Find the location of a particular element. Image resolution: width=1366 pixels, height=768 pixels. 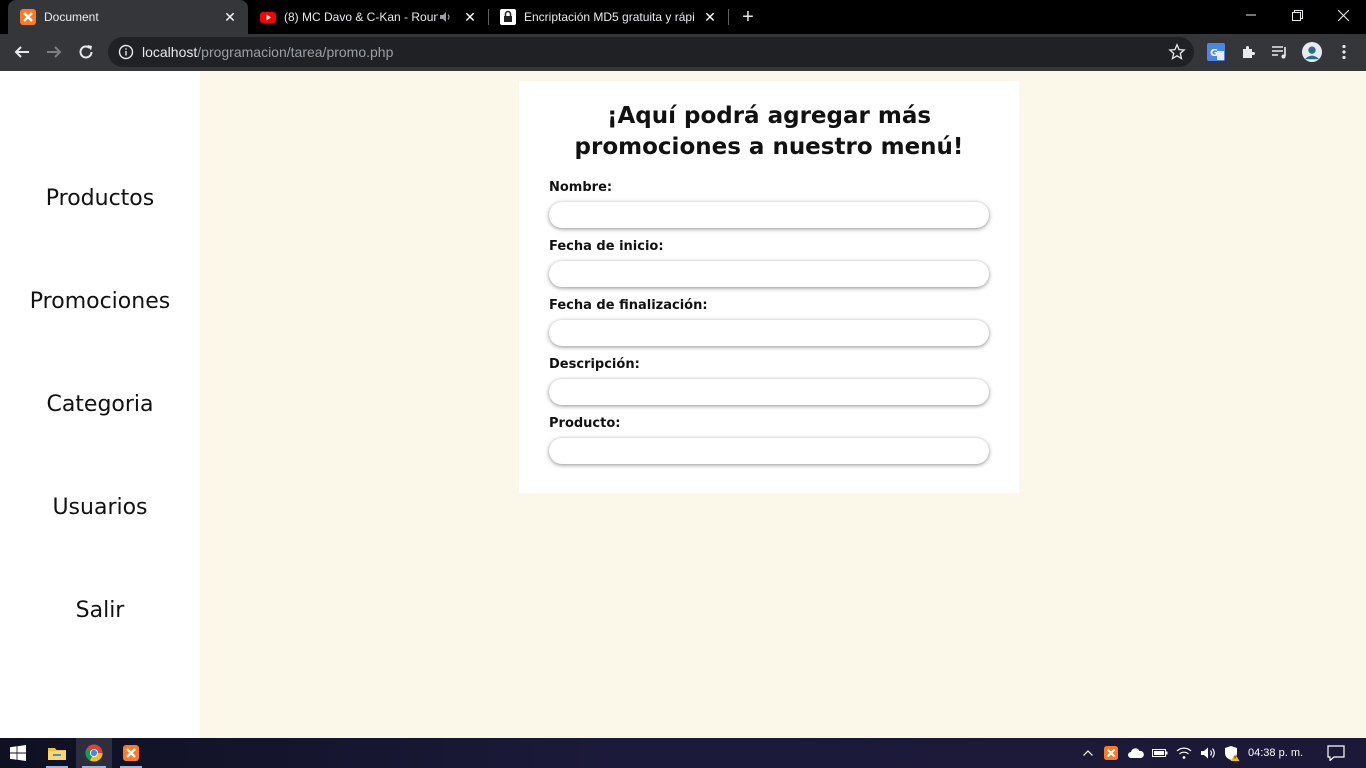

nav-link-productos: Productos is located at coordinates (100, 198).